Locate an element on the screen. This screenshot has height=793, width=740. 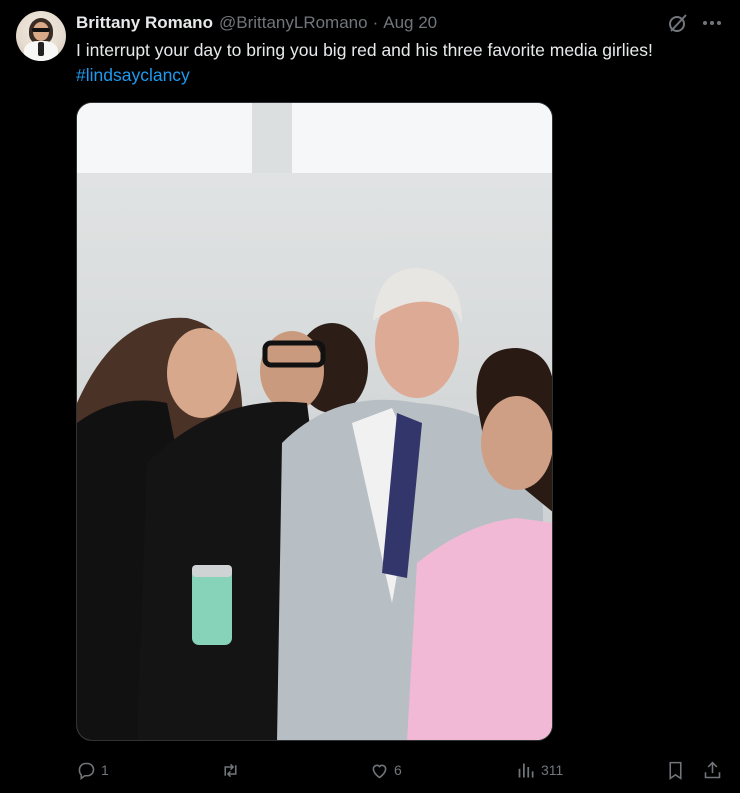
tweet-actions: 1 6 311 is located at coordinates (401, 770).